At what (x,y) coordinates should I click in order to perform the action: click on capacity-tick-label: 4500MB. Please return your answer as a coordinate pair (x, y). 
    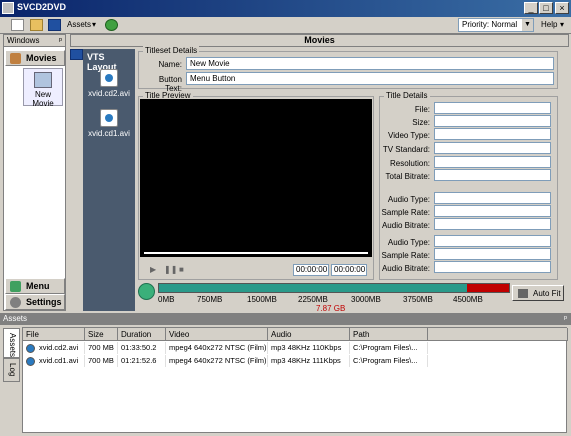
    Looking at the image, I should click on (468, 299).